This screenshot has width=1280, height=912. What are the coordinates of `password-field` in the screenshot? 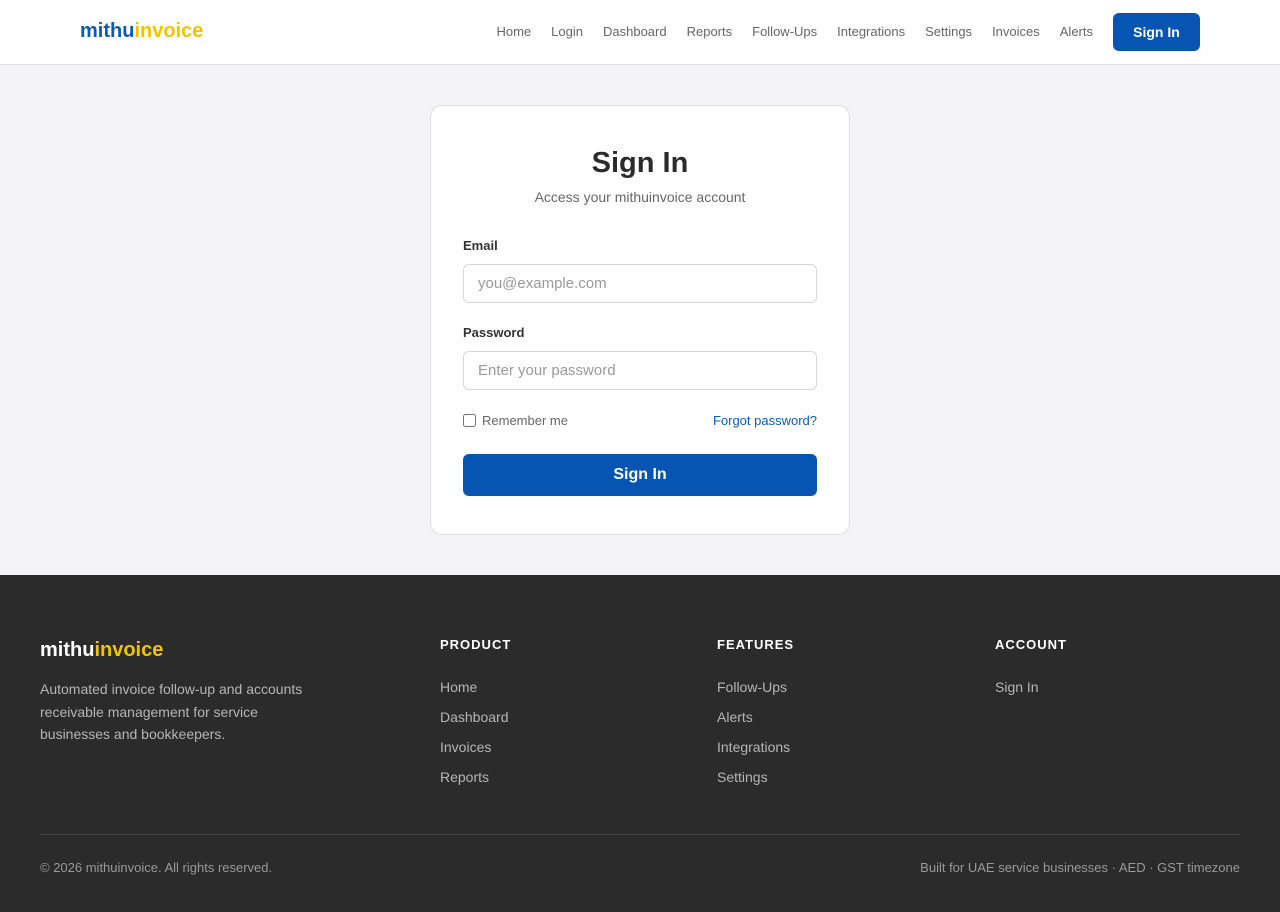 It's located at (640, 370).